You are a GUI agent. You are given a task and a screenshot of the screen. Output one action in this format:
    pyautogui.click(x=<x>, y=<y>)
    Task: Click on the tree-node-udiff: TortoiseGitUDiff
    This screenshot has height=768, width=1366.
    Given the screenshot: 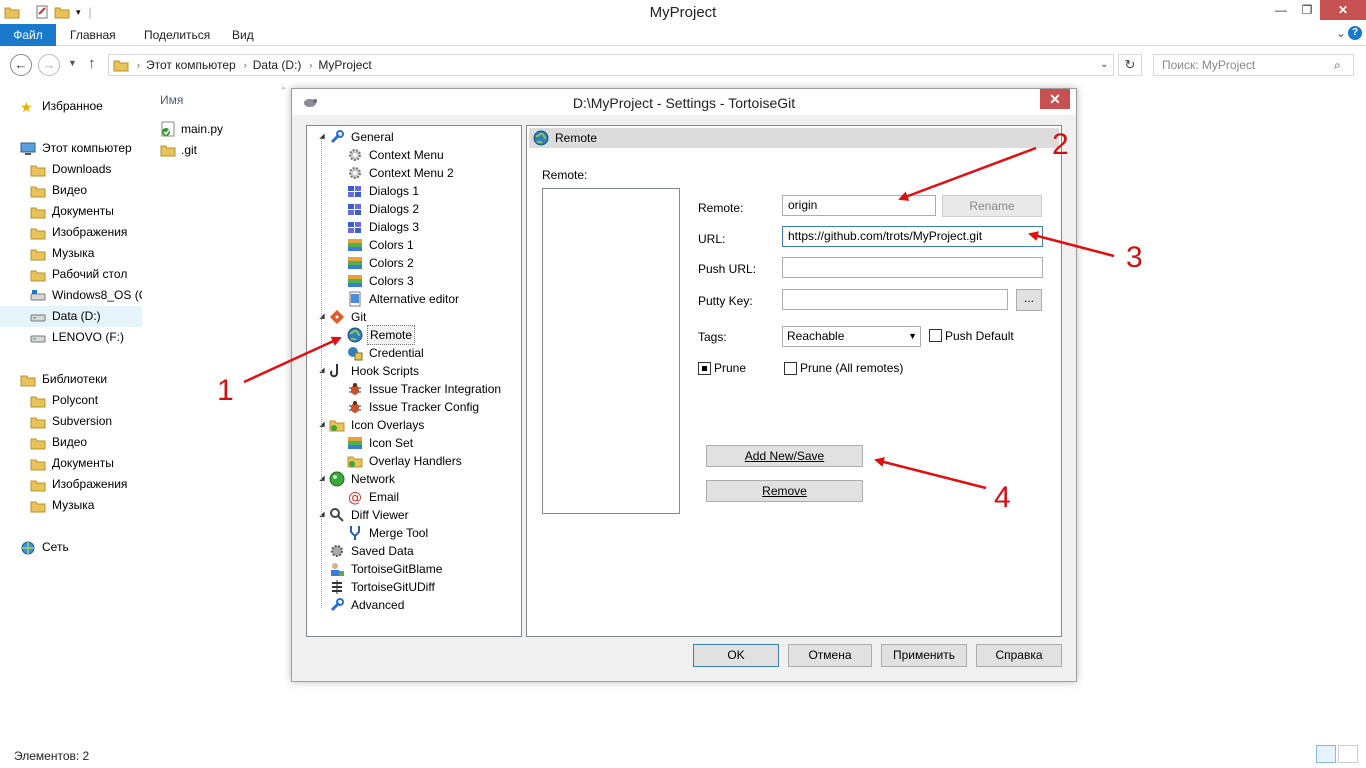 What is the action you would take?
    pyautogui.click(x=414, y=587)
    